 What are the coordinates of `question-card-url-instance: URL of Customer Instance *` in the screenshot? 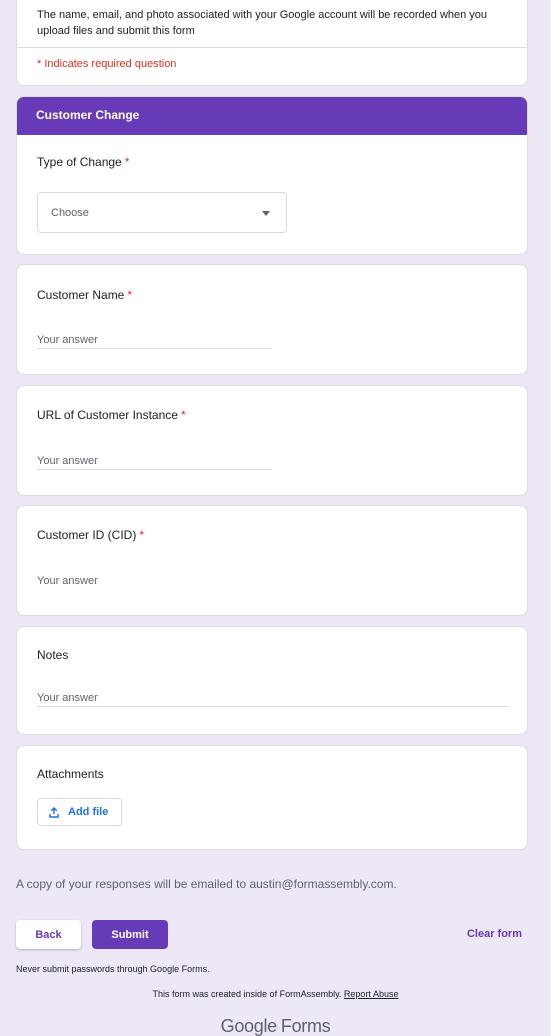 It's located at (272, 440).